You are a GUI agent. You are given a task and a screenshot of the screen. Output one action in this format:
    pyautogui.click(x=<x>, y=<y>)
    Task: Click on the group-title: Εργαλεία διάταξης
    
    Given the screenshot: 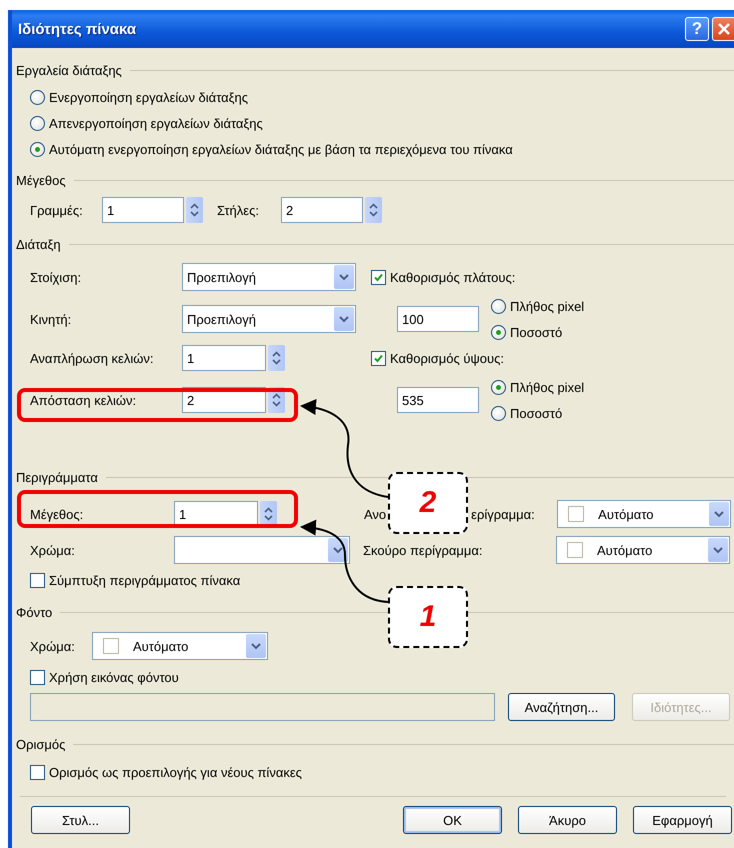 What is the action you would take?
    pyautogui.click(x=69, y=70)
    